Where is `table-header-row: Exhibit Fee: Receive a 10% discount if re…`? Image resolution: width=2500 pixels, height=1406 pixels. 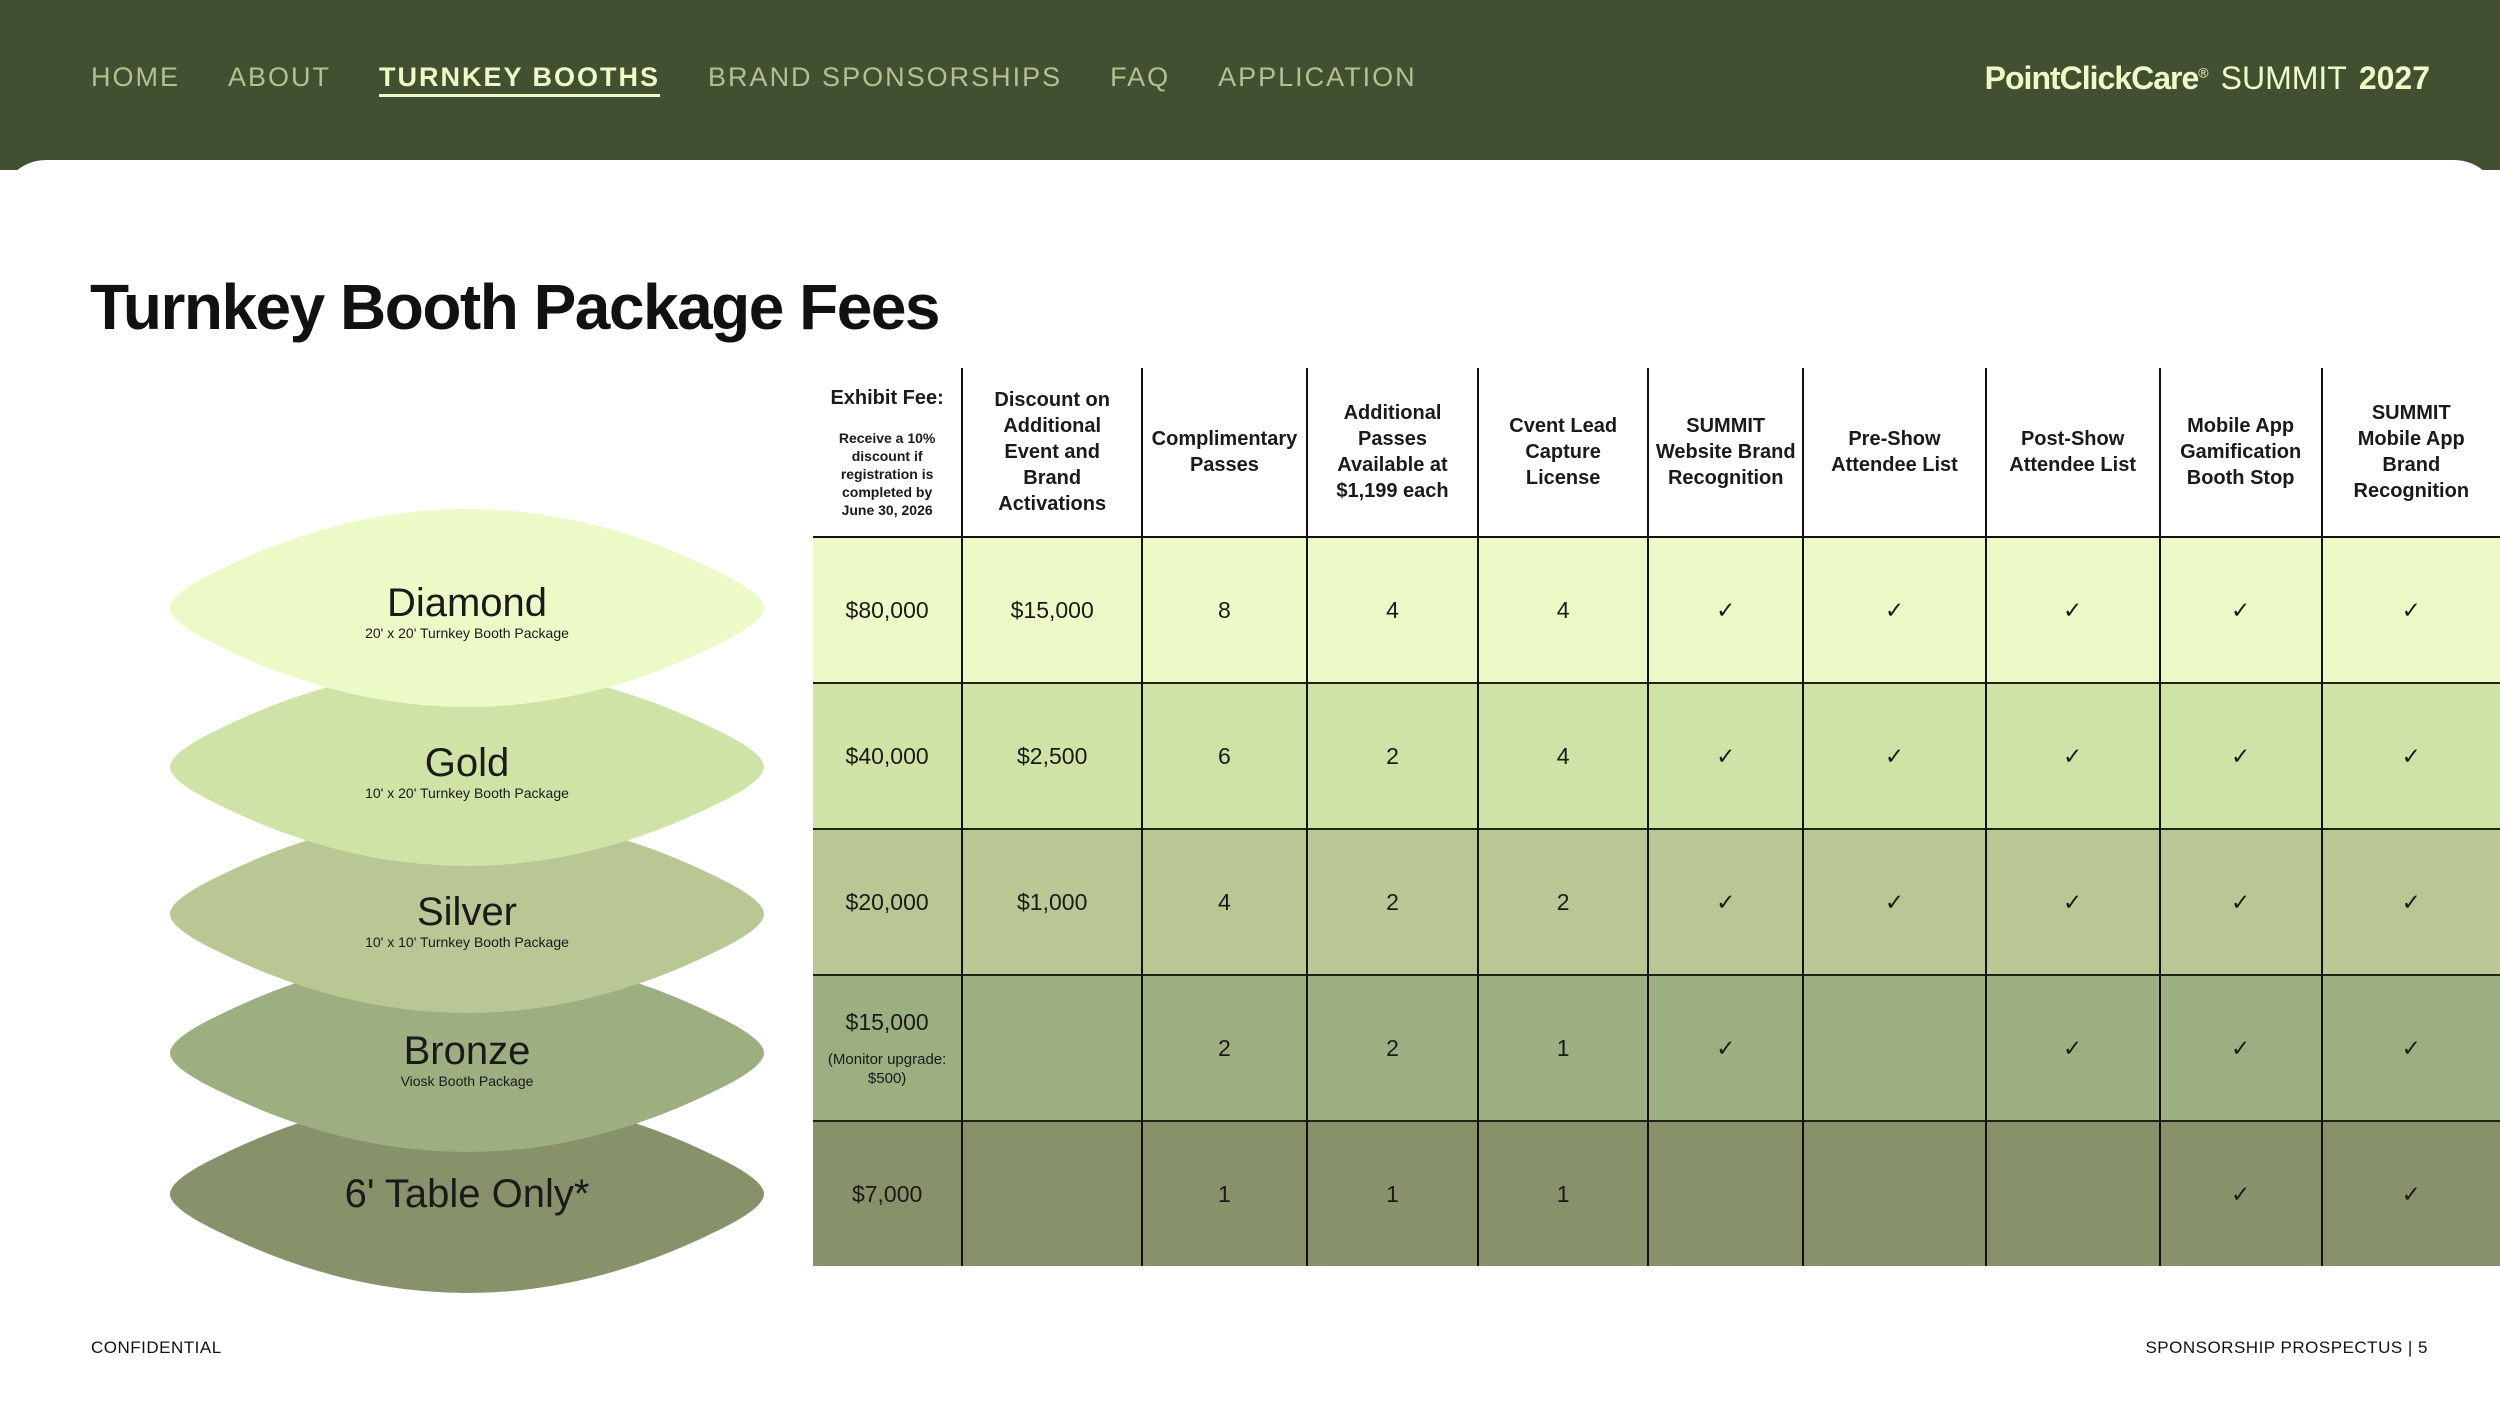
table-header-row: Exhibit Fee: Receive a 10% discount if re… is located at coordinates (1656, 453).